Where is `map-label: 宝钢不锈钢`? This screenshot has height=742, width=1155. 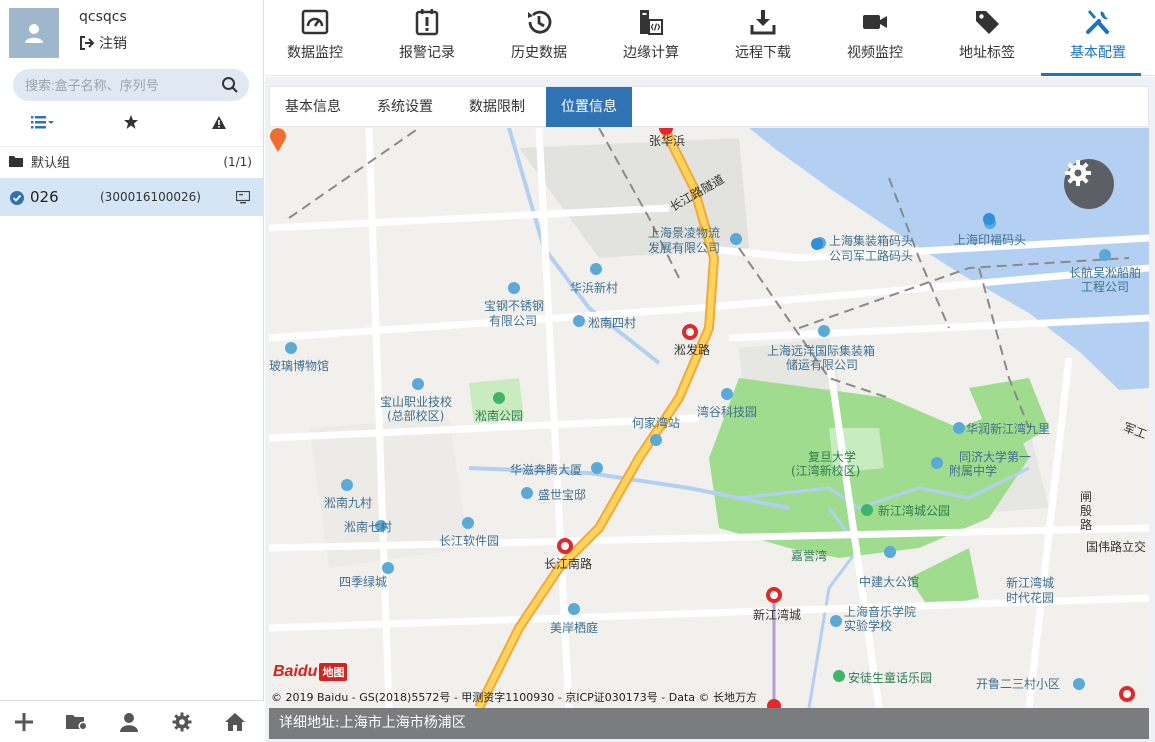 map-label: 宝钢不锈钢 is located at coordinates (514, 306).